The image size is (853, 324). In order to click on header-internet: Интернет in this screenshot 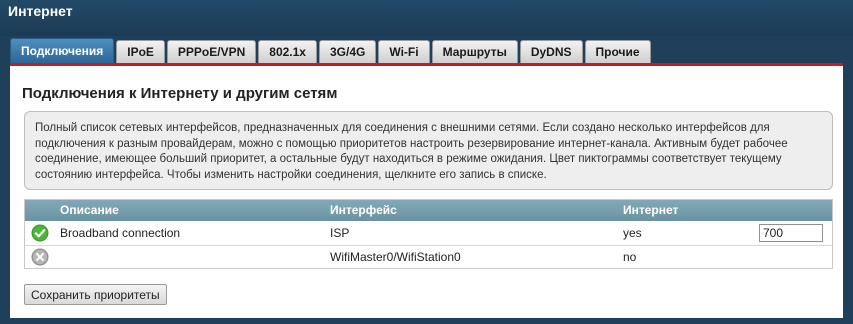, I will do `click(651, 210)`.